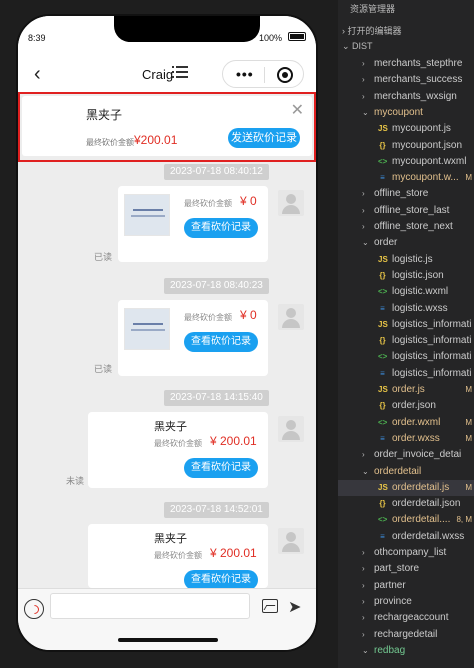  Describe the element at coordinates (406, 129) in the screenshot. I see `explorer-file: JS mycoupont.js` at that location.